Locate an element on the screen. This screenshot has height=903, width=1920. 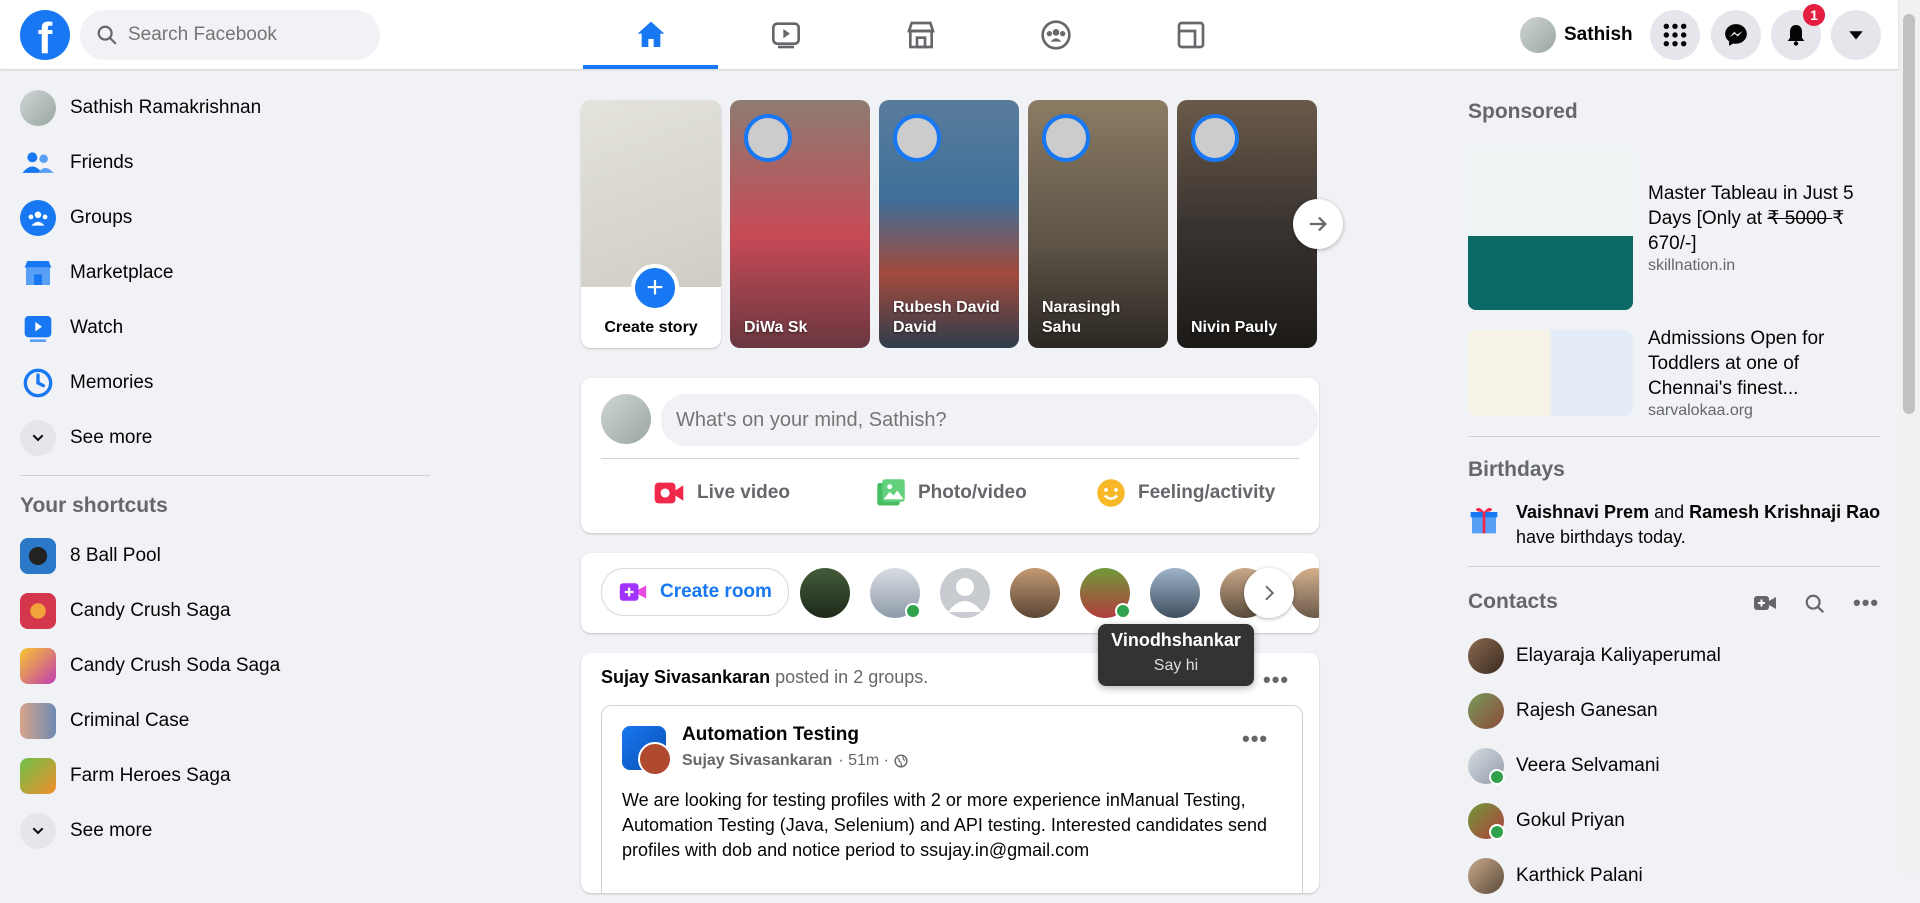
shortcuts-see-more-button: See more is located at coordinates (223, 830).